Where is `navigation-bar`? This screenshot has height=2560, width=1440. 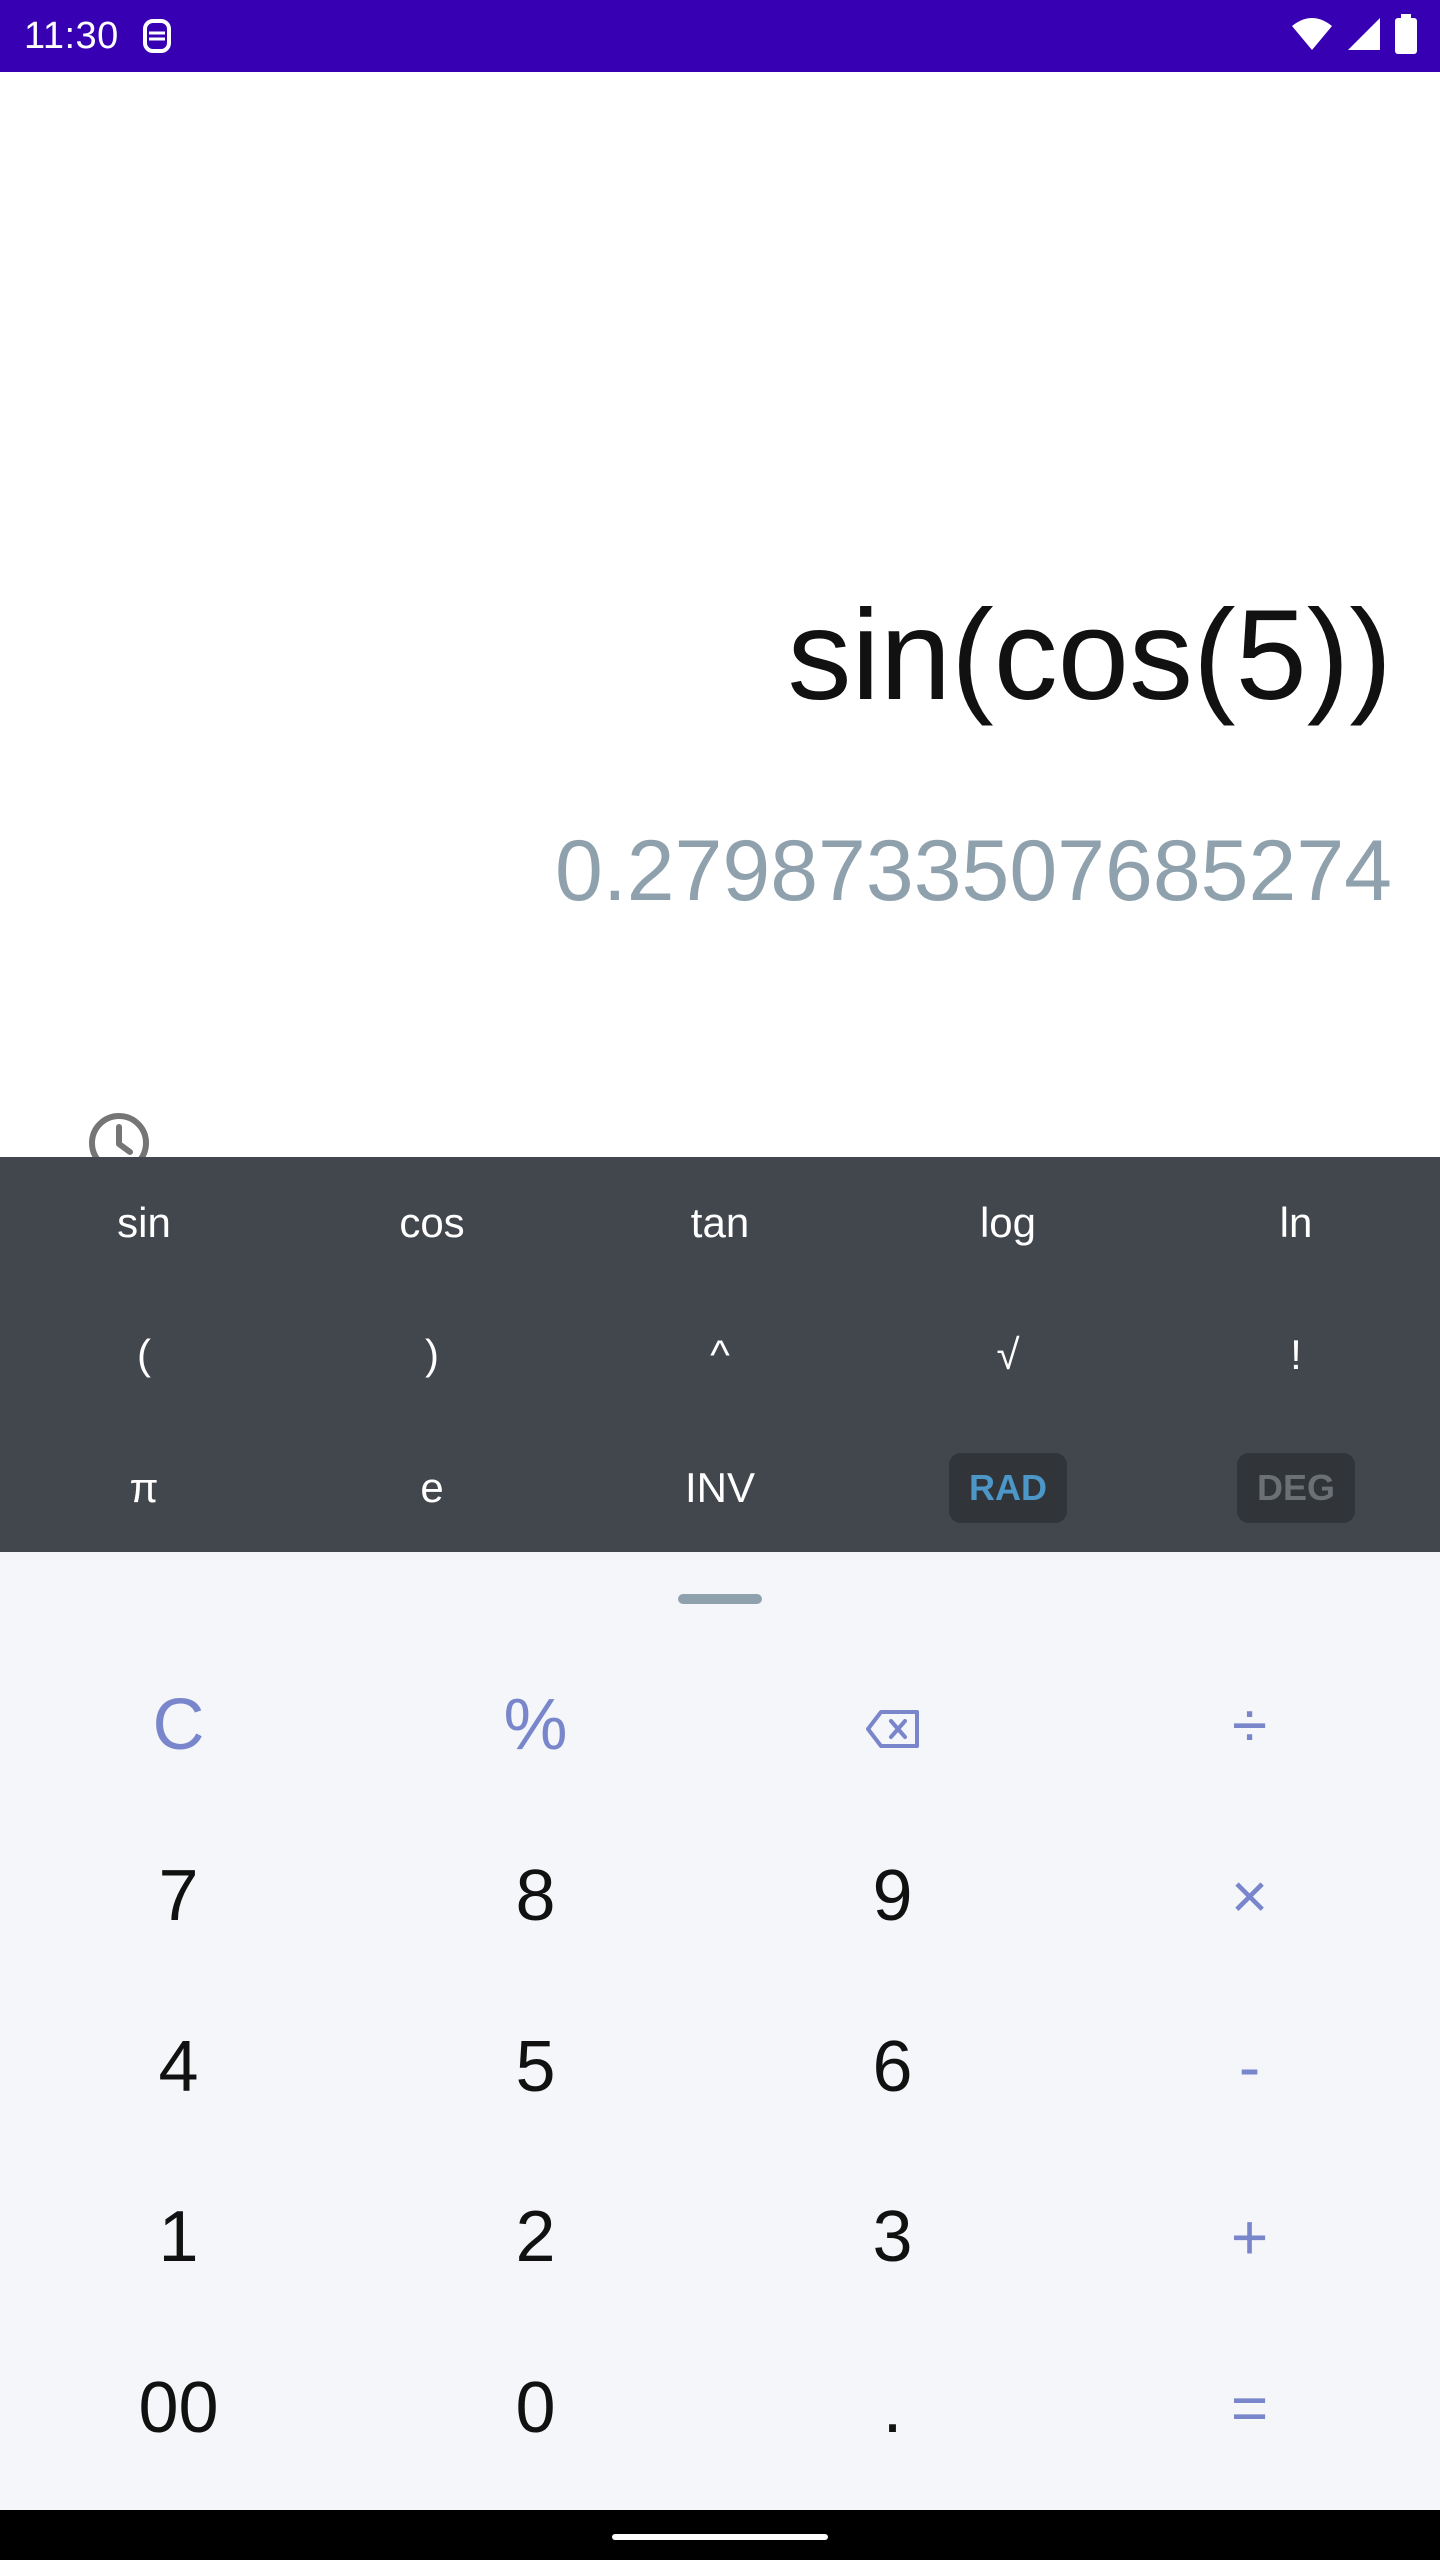
navigation-bar is located at coordinates (720, 2535).